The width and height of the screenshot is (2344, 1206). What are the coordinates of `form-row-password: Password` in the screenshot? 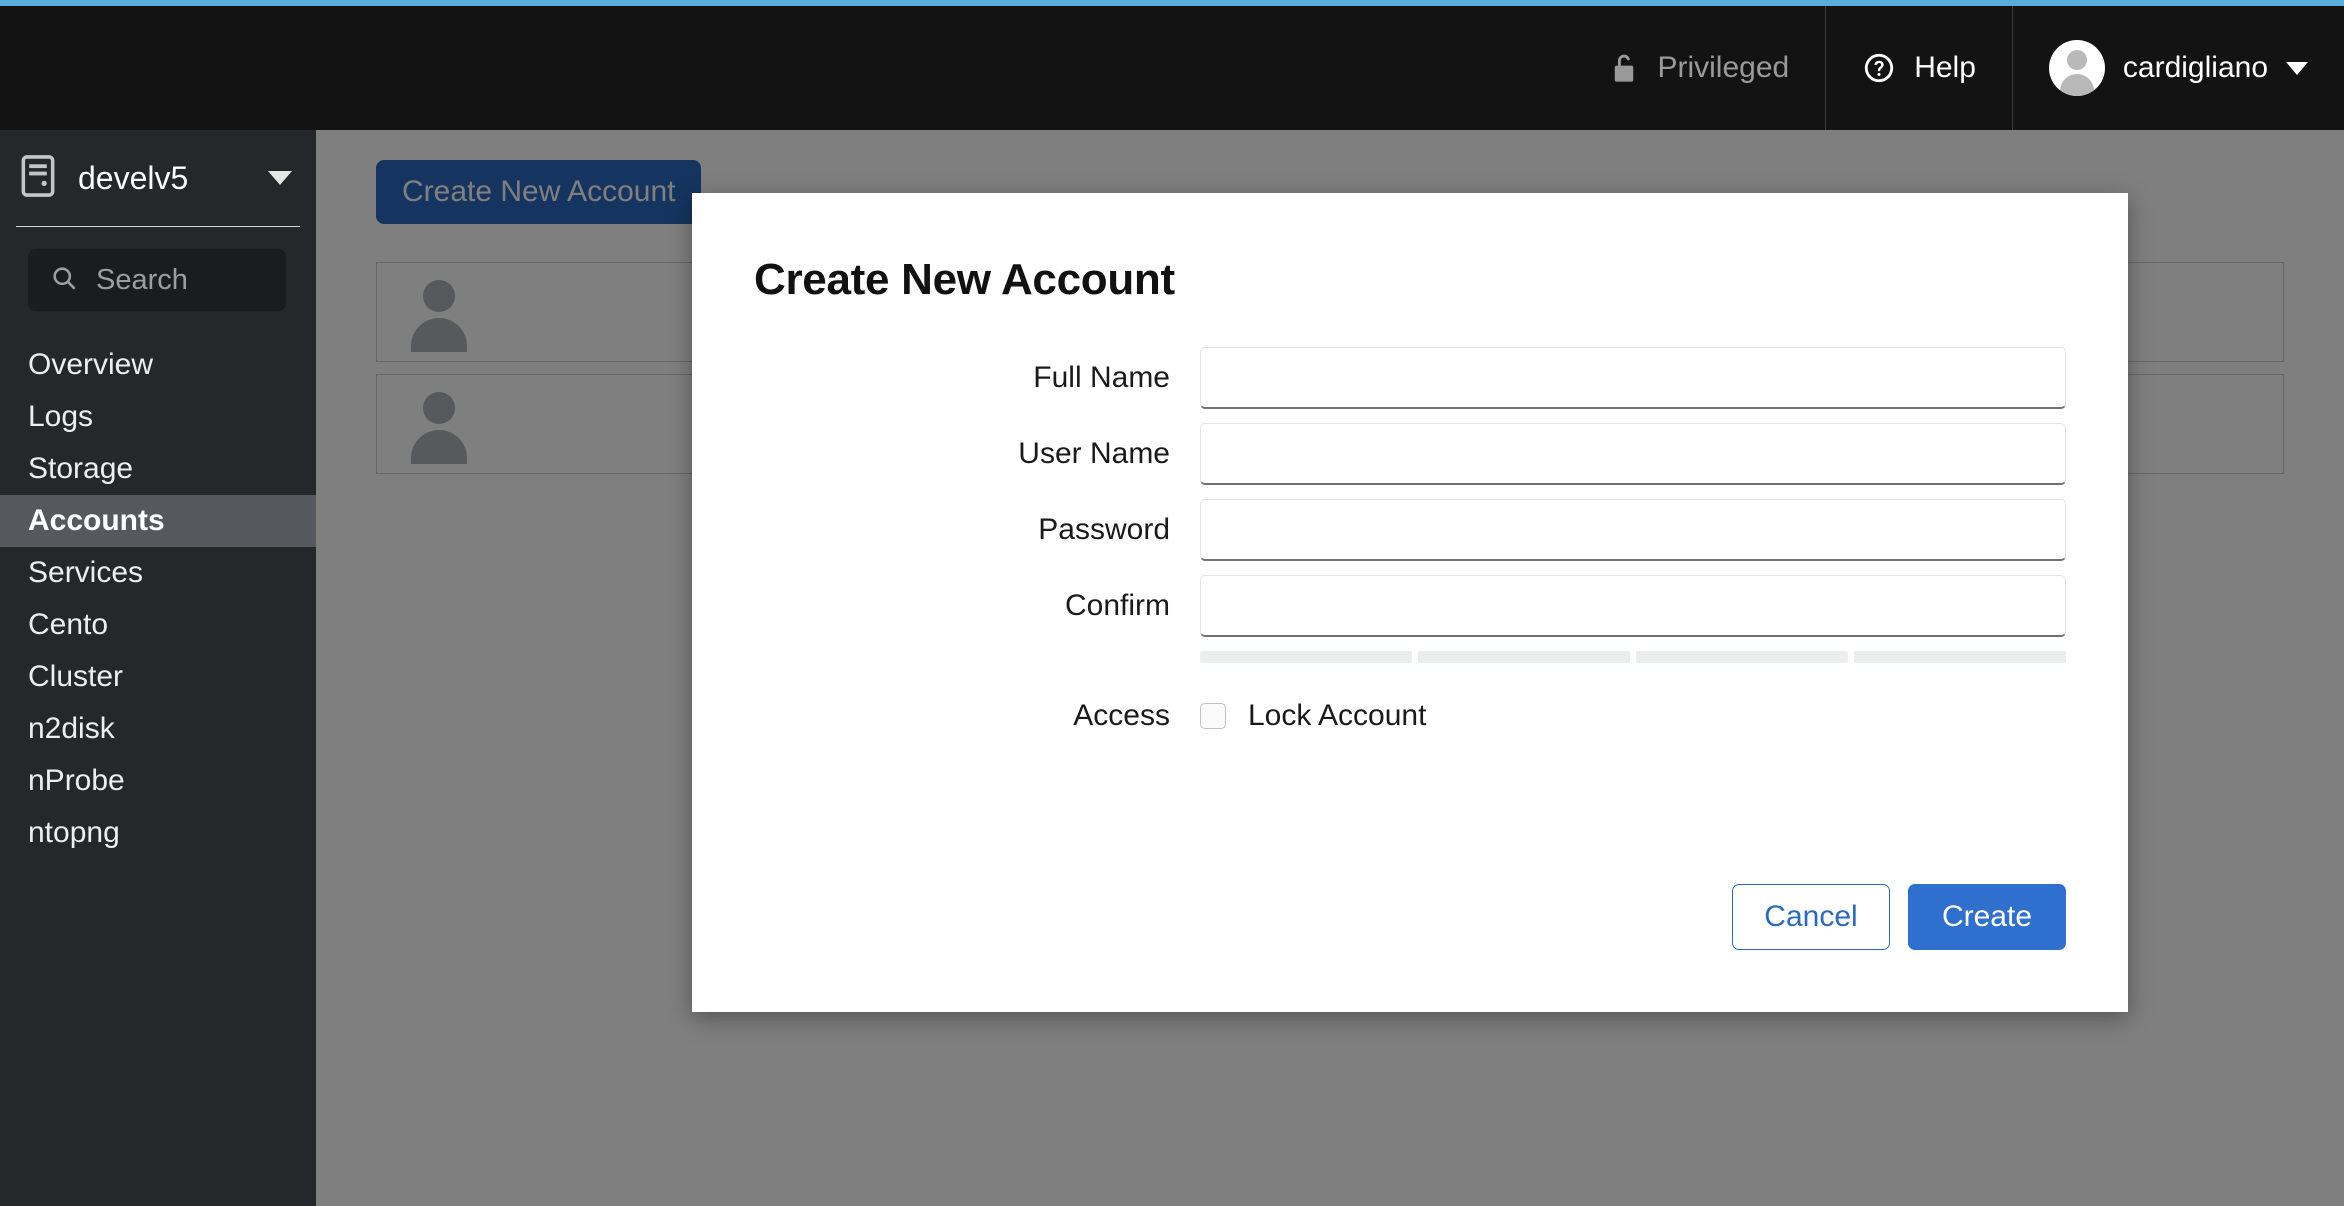 It's located at (1379, 530).